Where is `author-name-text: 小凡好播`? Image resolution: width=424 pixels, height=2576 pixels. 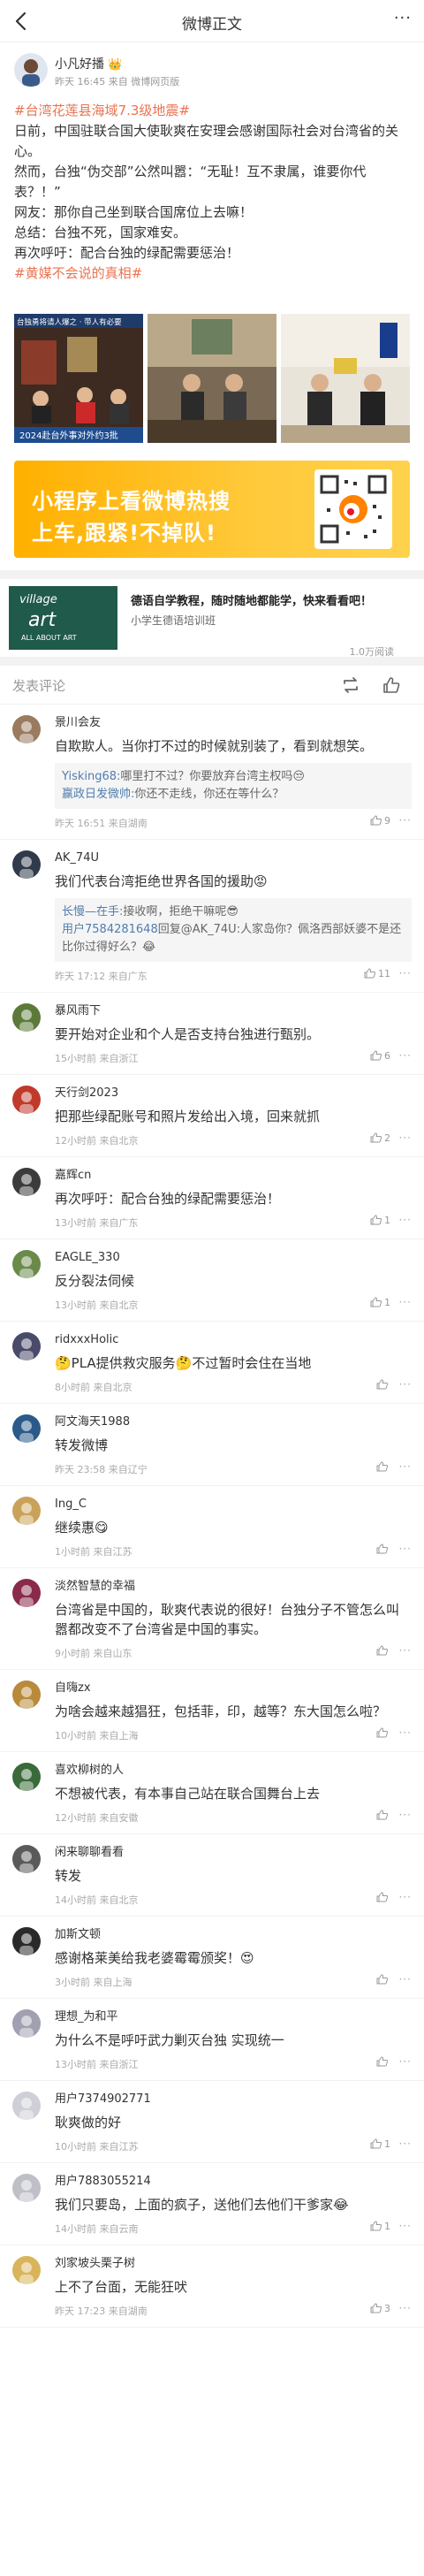 author-name-text: 小凡好播 is located at coordinates (79, 64).